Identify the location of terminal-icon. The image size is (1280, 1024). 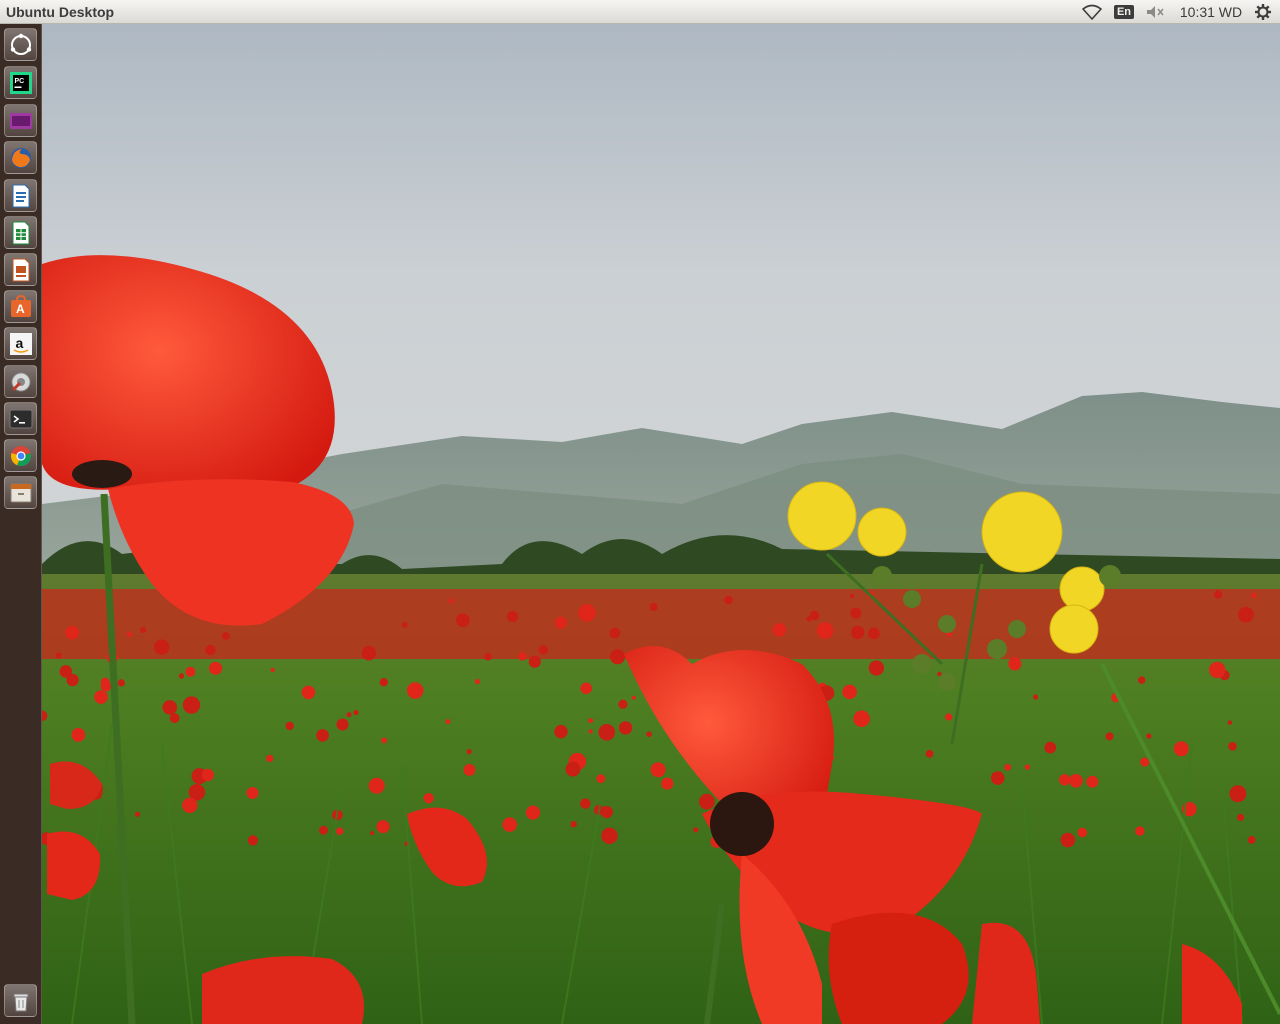
(20, 418).